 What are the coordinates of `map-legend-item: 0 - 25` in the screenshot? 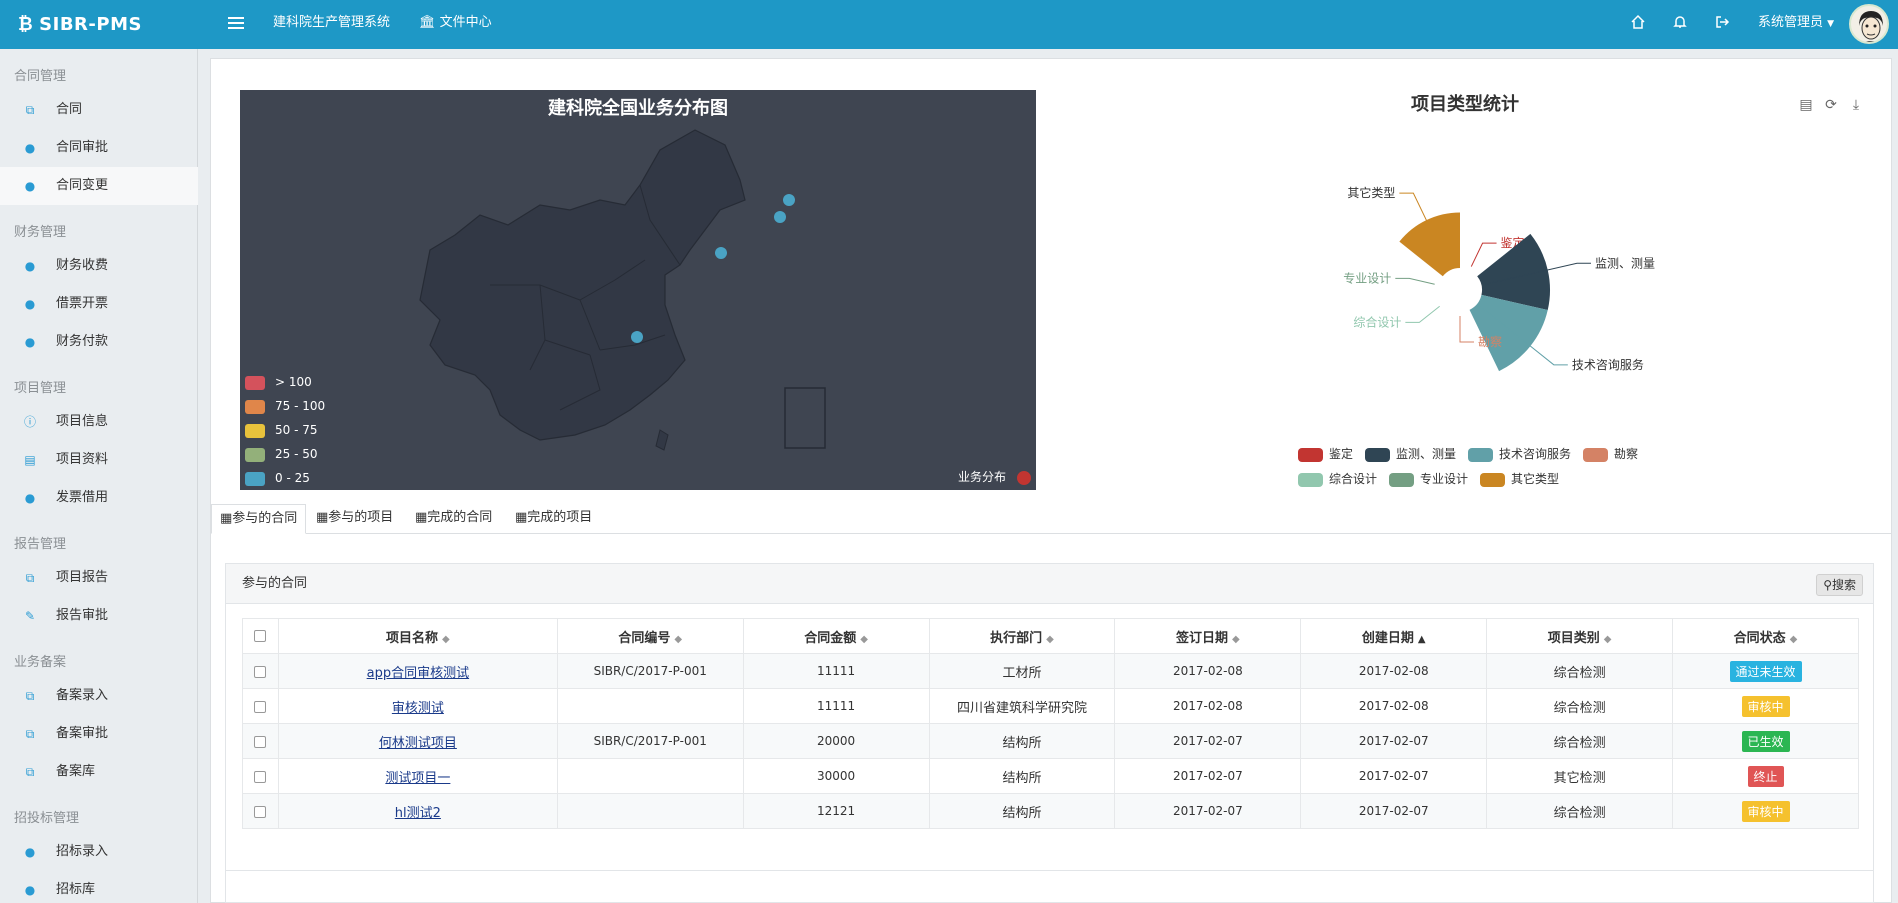 It's located at (277, 478).